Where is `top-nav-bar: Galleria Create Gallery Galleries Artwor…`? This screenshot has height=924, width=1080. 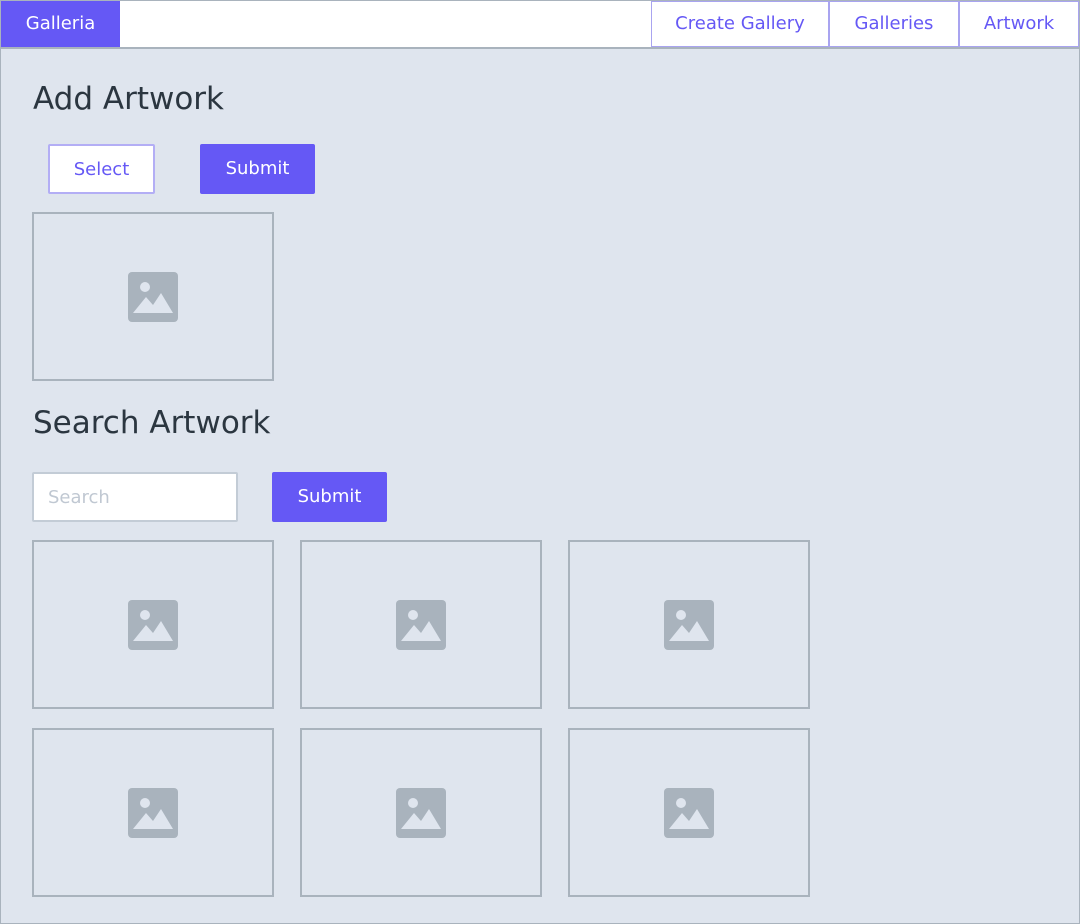 top-nav-bar: Galleria Create Gallery Galleries Artwor… is located at coordinates (540, 25).